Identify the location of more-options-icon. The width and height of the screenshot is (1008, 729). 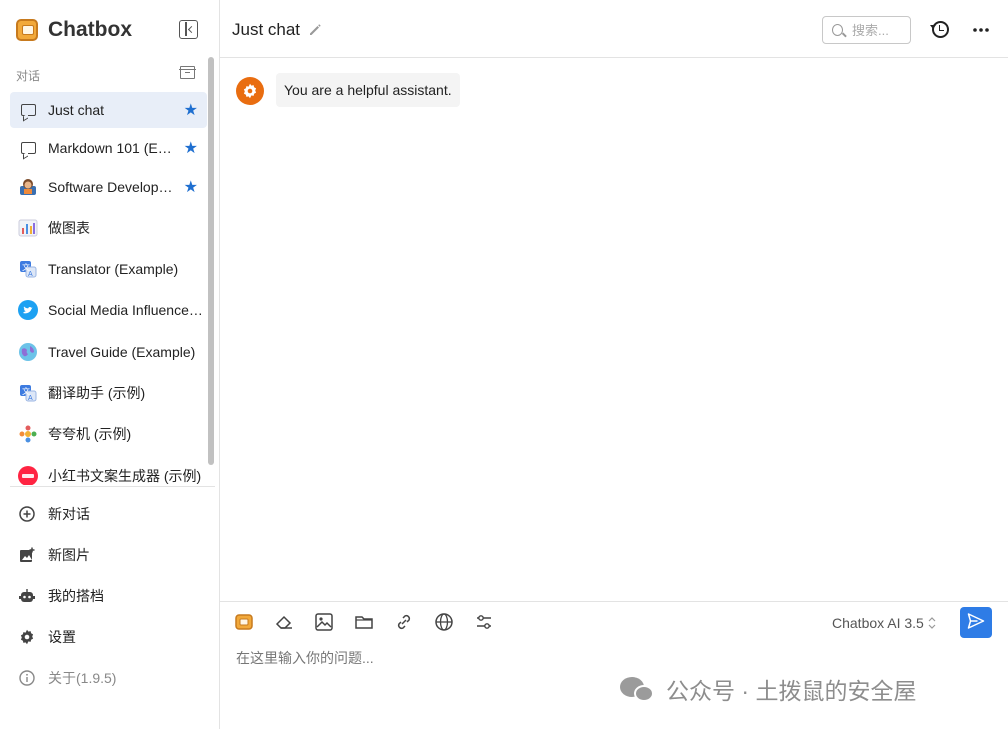
(981, 30).